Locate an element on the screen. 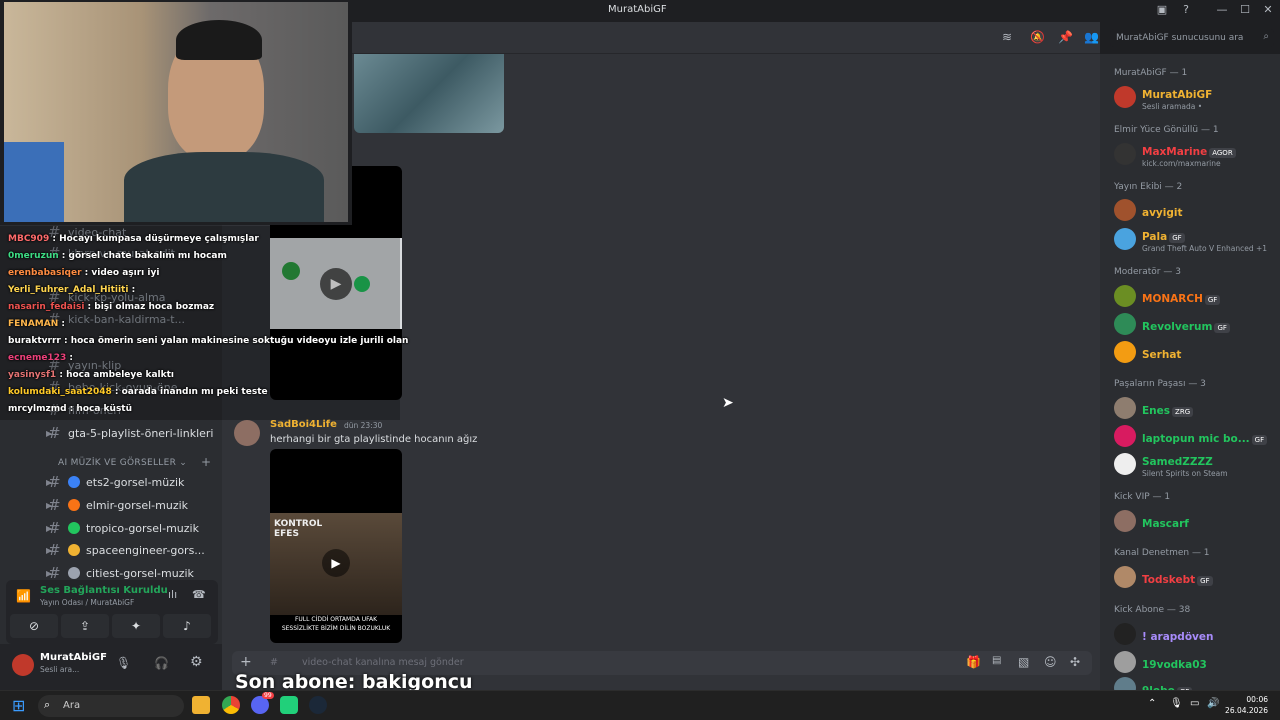 The image size is (1280, 720). windows-start-icon: ⊞ is located at coordinates (18, 705).